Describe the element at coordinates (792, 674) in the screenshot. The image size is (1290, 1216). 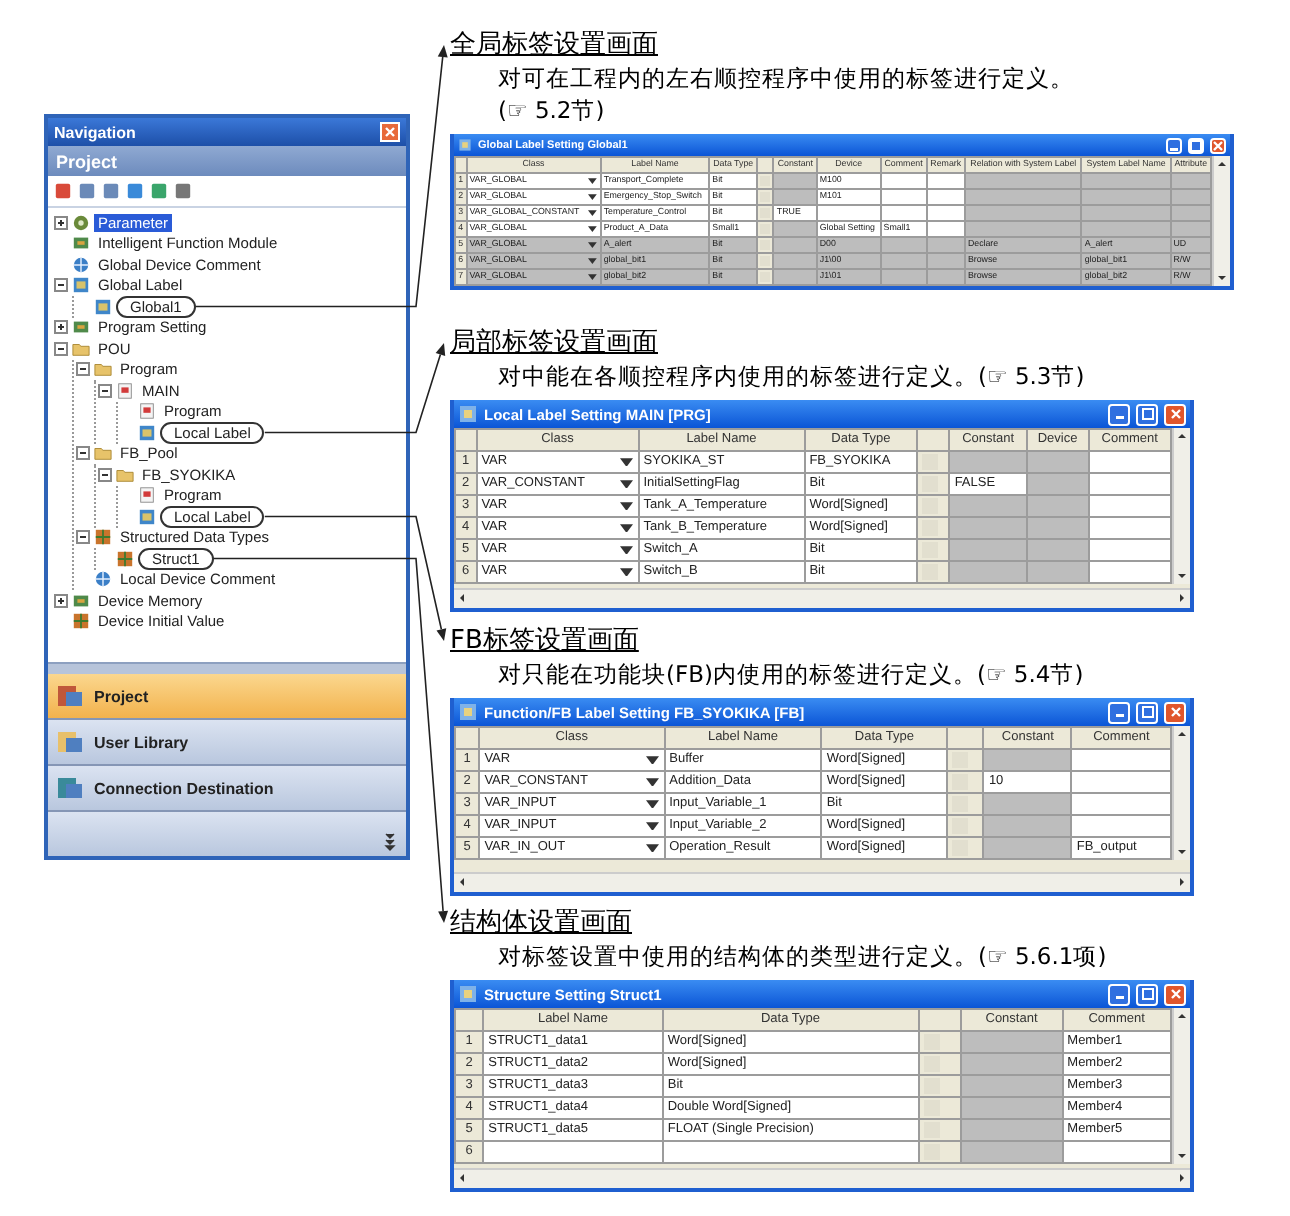
I see `section-description: 对只能在功能块(FB)内使用的标签进行定义。(☞ 5.4节)` at that location.